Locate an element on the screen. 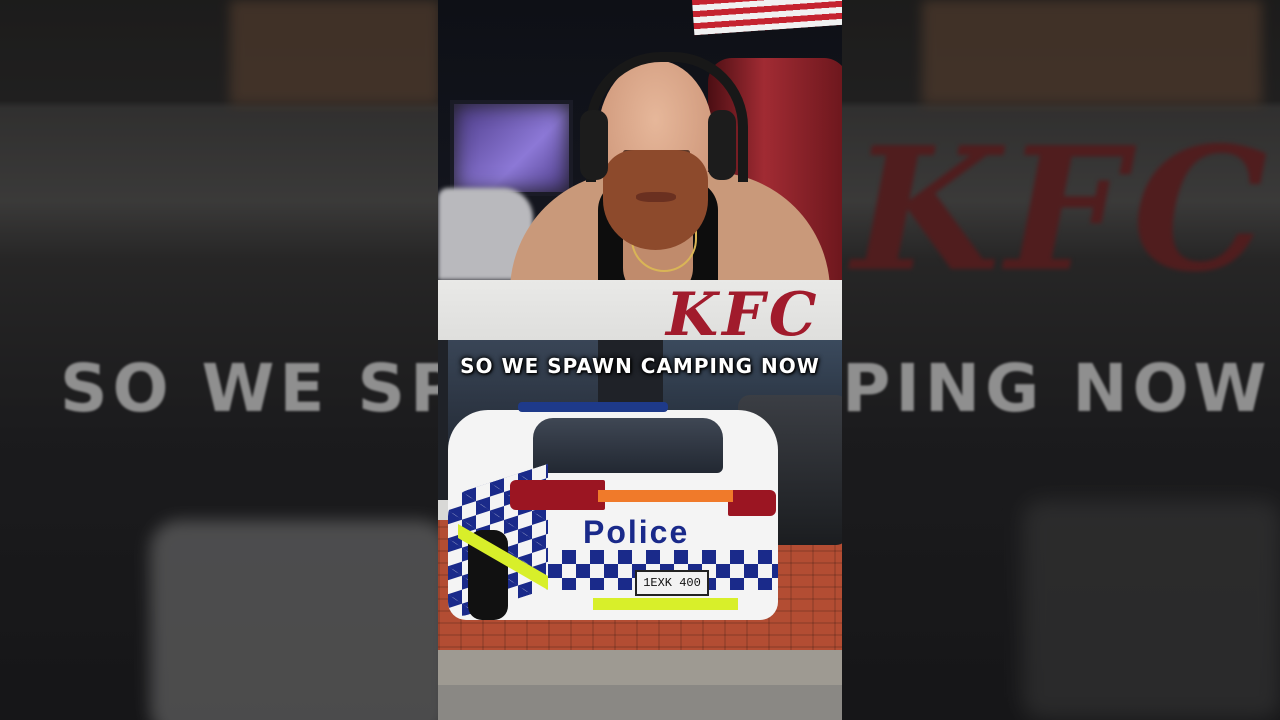 The width and height of the screenshot is (1280, 720). blurred-caption-right: PING NOW is located at coordinates (1057, 388).